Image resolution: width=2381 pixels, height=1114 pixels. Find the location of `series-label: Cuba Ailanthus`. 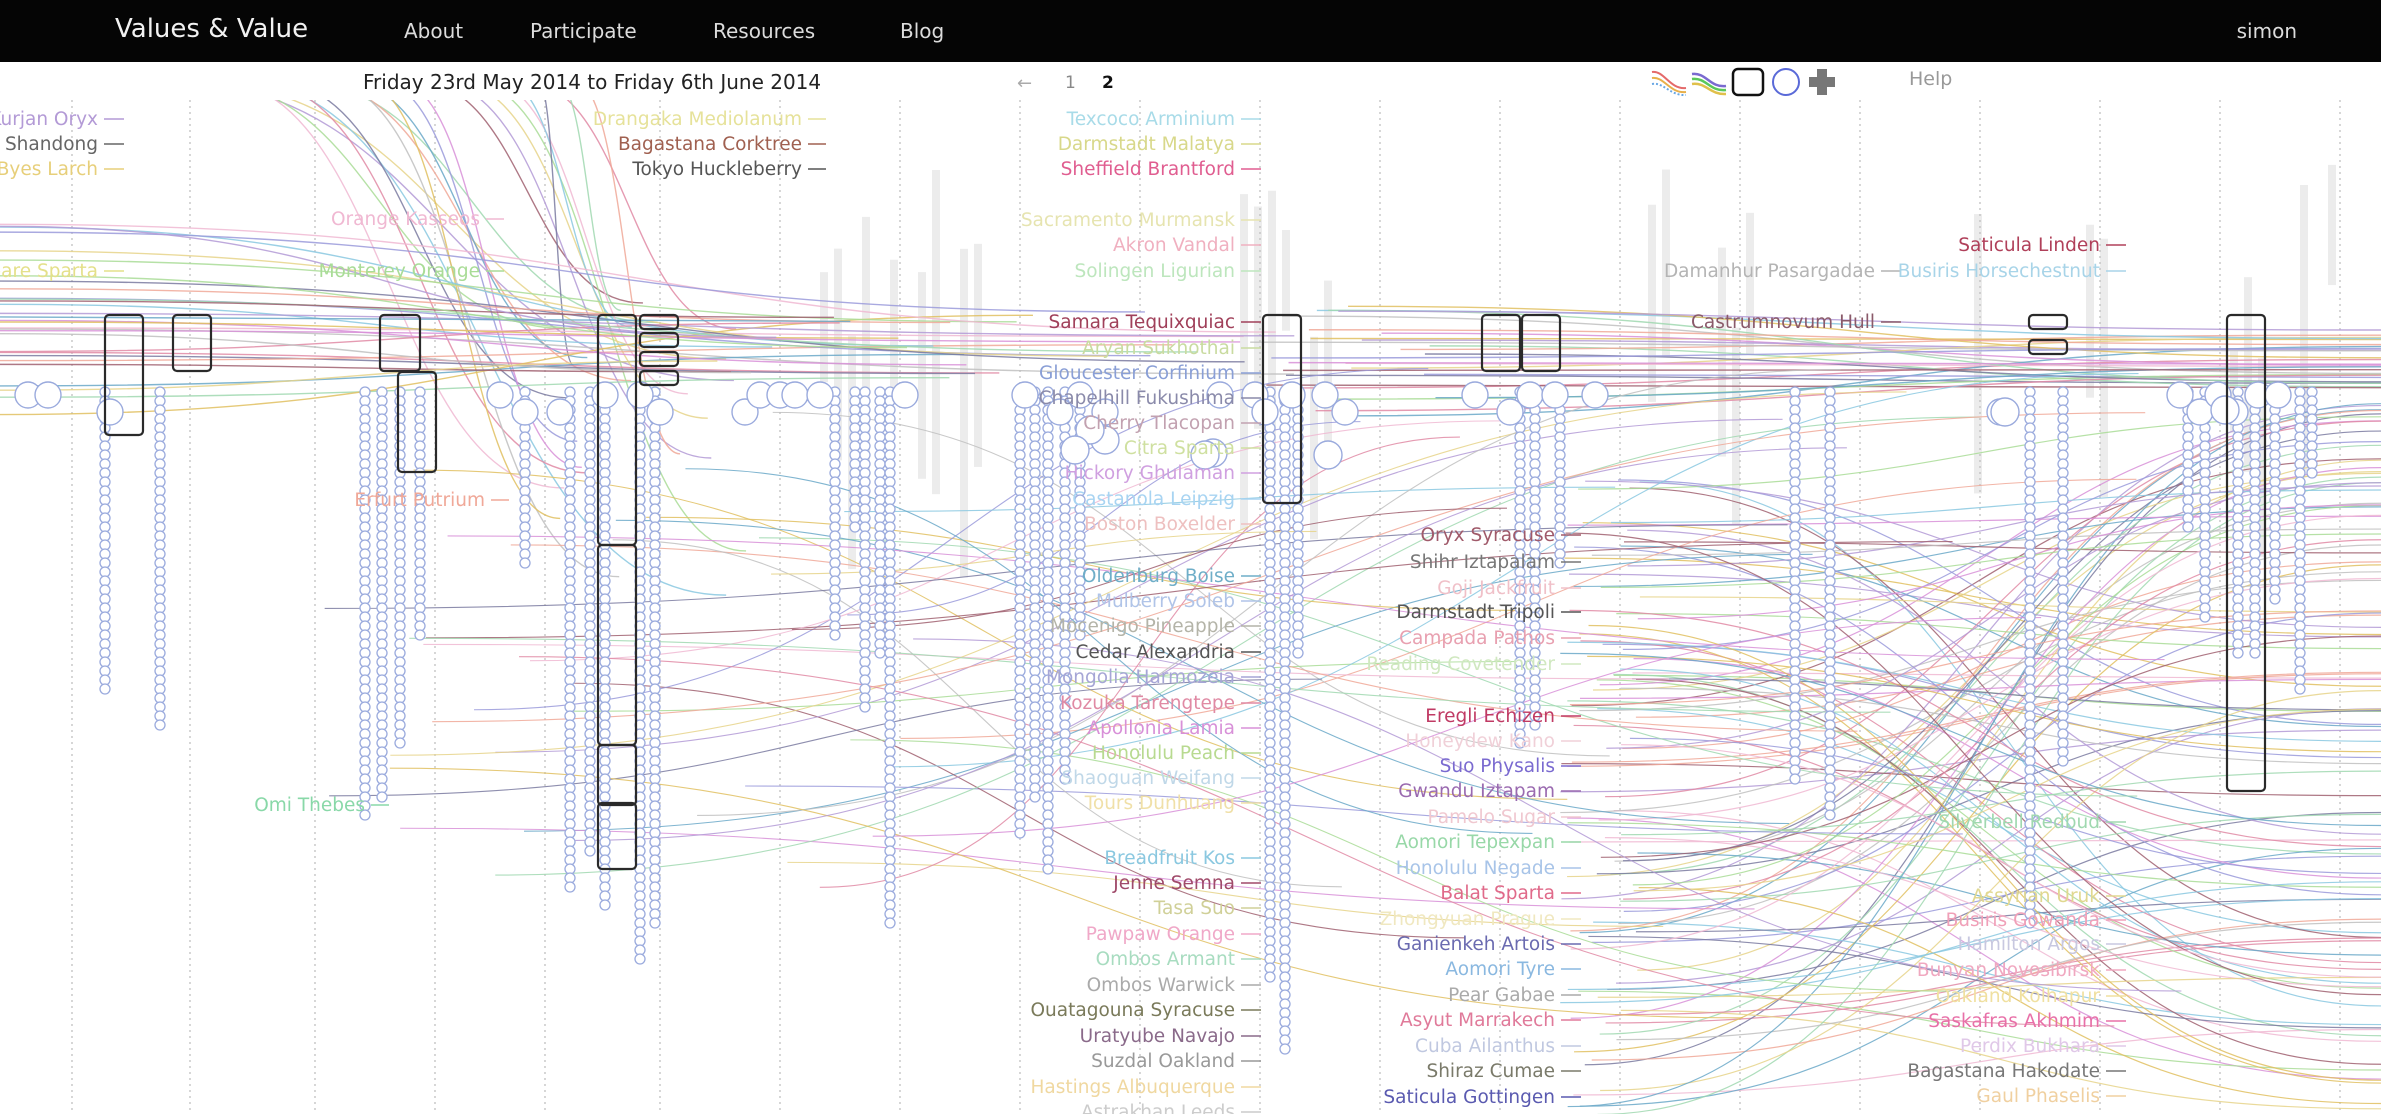

series-label: Cuba Ailanthus is located at coordinates (1485, 1046).